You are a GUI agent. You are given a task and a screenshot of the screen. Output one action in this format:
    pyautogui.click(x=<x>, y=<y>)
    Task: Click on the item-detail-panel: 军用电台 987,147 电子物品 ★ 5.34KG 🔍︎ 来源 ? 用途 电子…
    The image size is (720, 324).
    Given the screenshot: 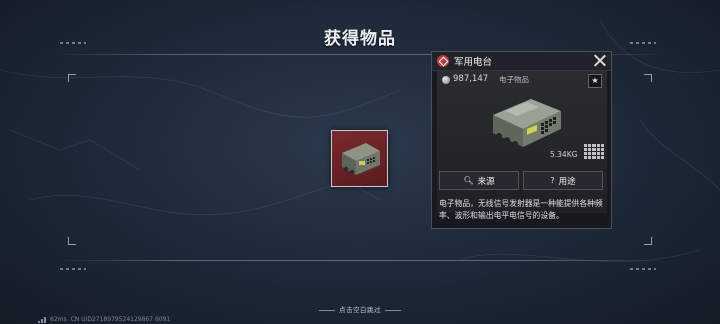 What is the action you would take?
    pyautogui.click(x=521, y=140)
    